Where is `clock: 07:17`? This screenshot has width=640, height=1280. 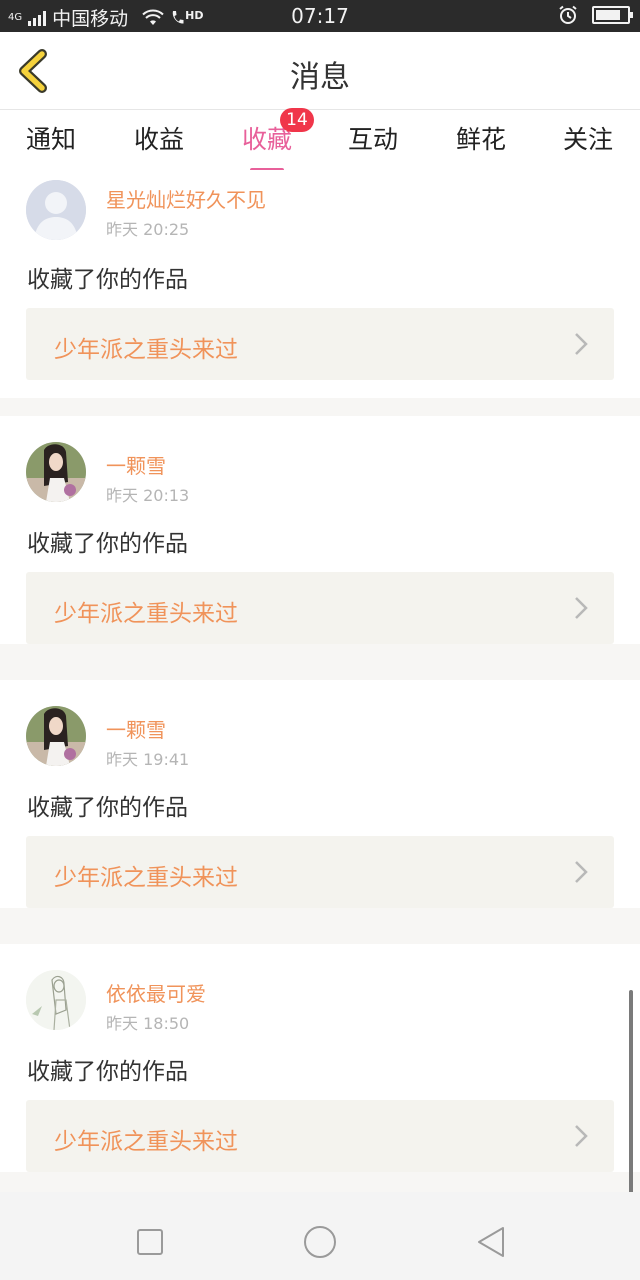
clock: 07:17 is located at coordinates (320, 16).